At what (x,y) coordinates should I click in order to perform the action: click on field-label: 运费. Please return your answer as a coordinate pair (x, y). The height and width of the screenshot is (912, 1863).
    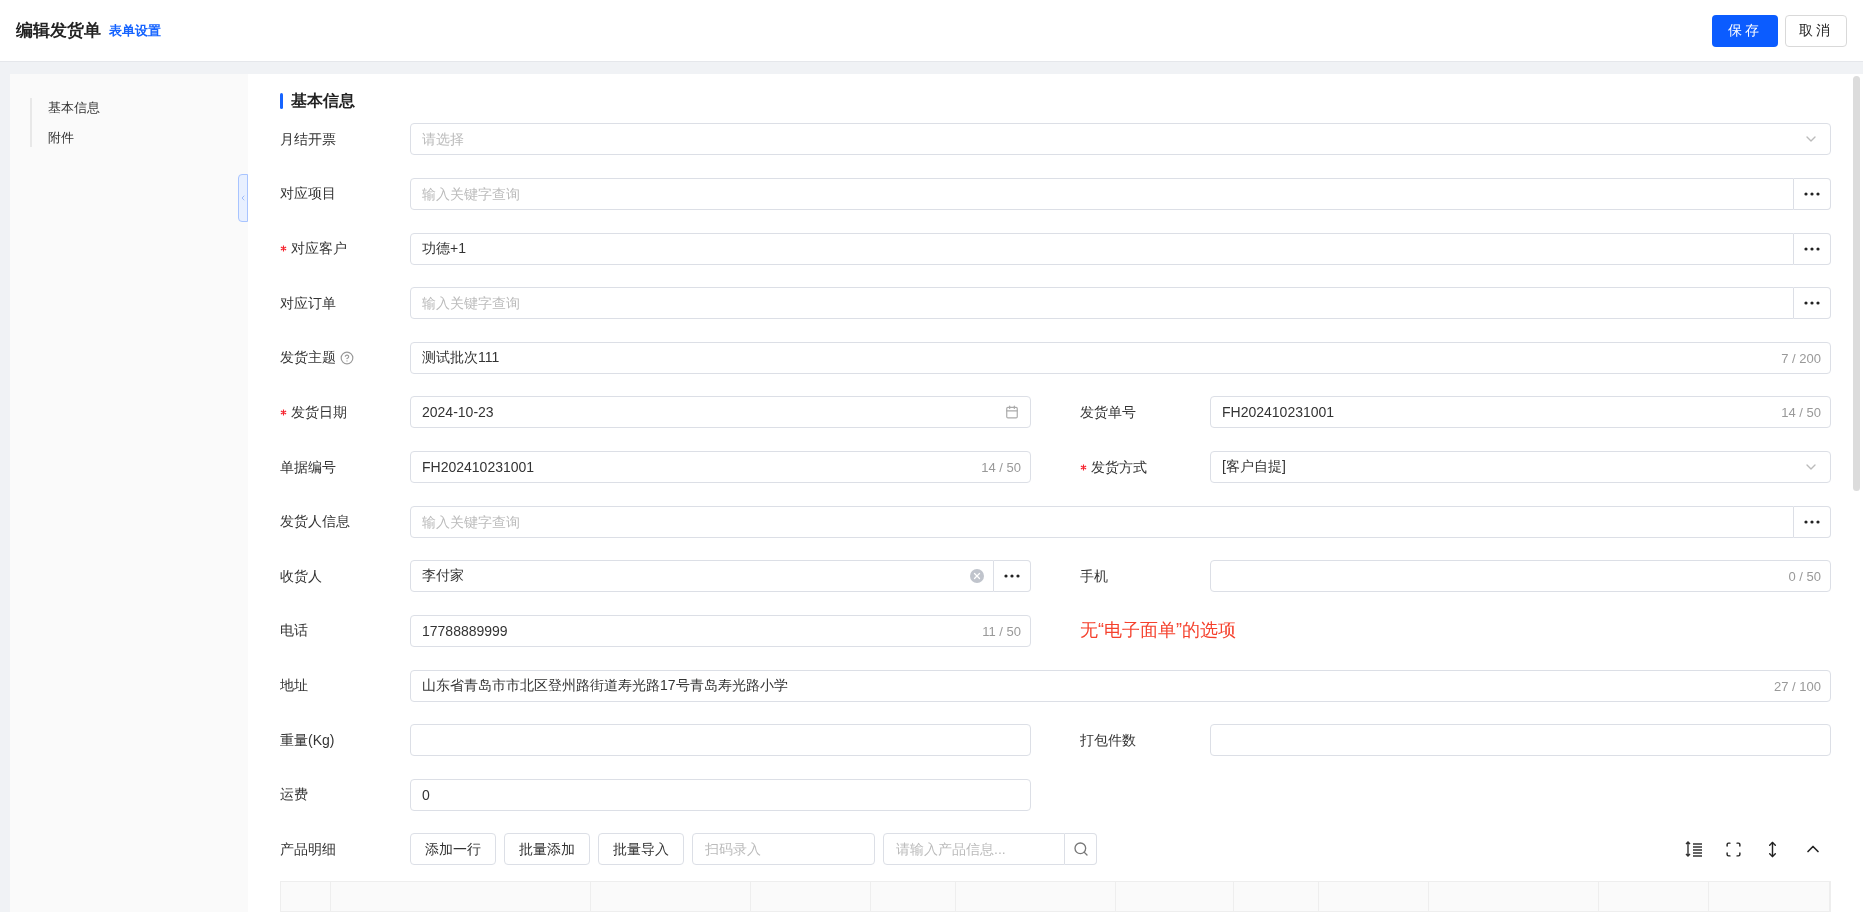
    Looking at the image, I should click on (294, 795).